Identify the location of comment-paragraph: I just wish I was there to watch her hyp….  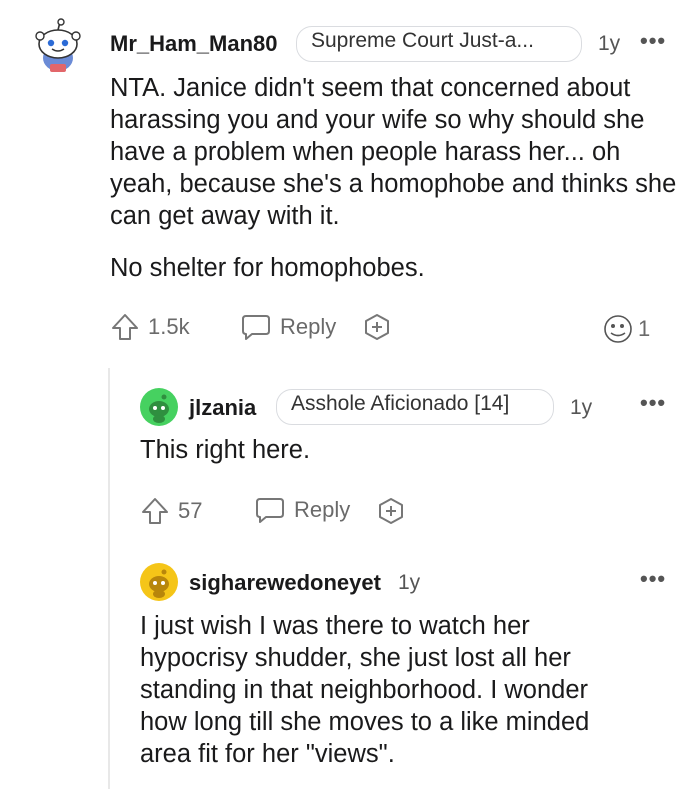
(365, 690).